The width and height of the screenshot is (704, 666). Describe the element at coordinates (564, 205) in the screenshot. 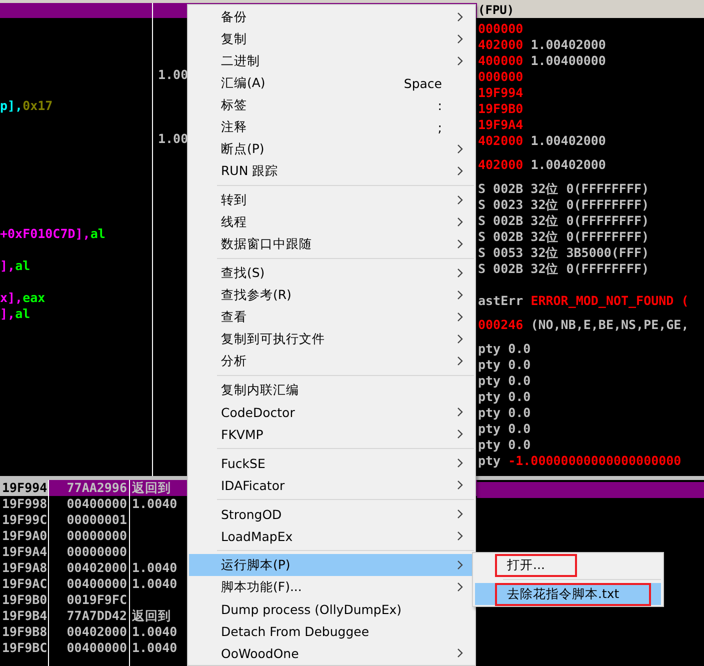

I see `code-line: S 0023 32位 0(FFFFFFFF)` at that location.